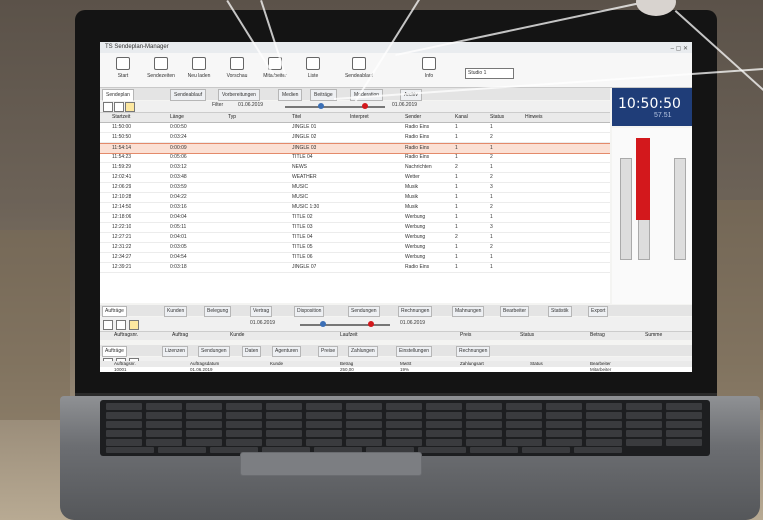 The width and height of the screenshot is (763, 520). Describe the element at coordinates (161, 70) in the screenshot. I see `ribbon-button: Sendezeiten` at that location.